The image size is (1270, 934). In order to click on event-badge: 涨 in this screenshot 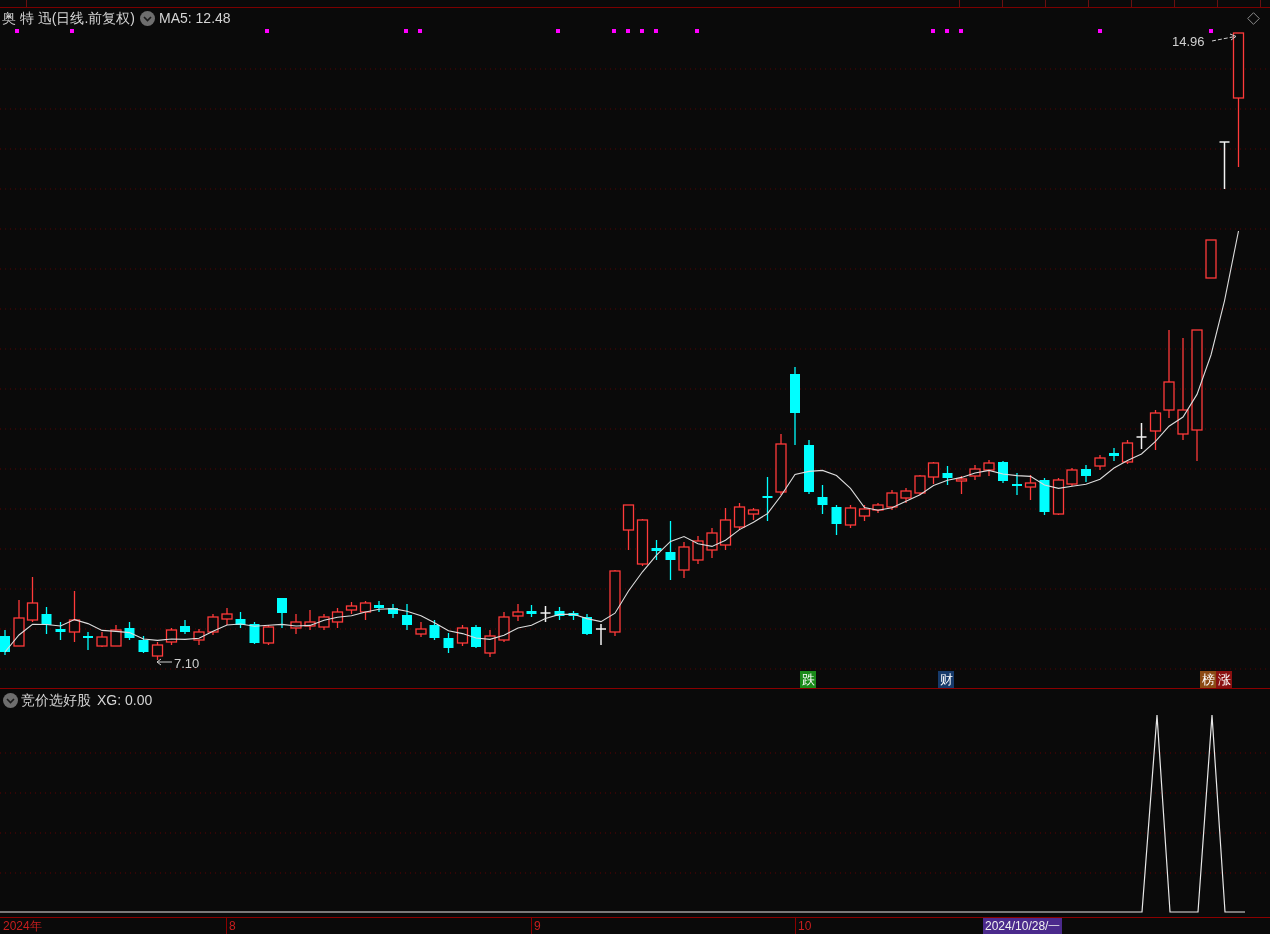, I will do `click(1224, 679)`.